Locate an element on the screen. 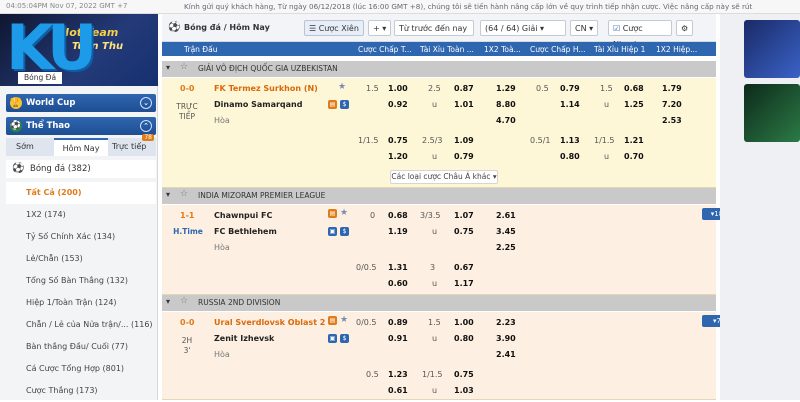  total-line: u is located at coordinates (435, 338).